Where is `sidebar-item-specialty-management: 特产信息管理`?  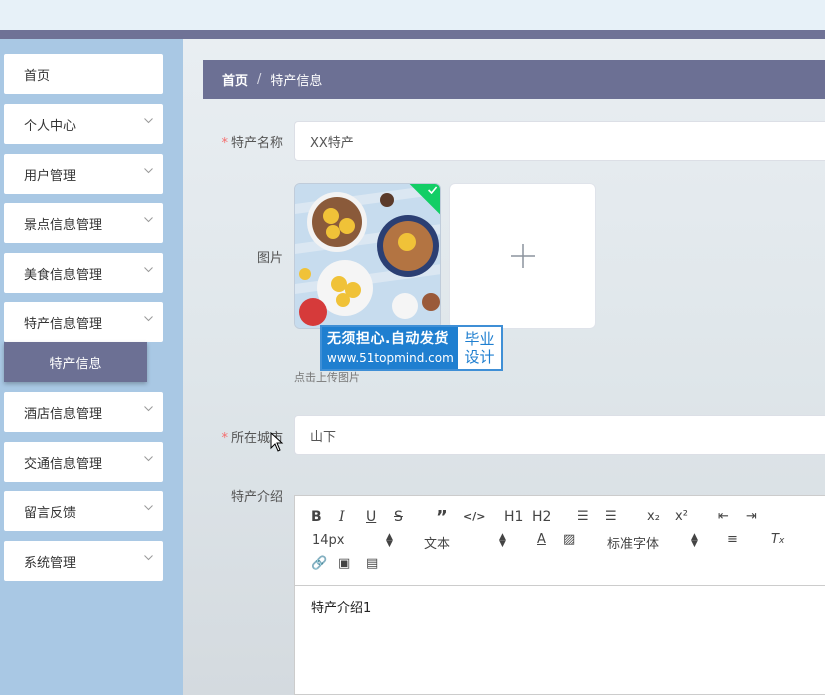 sidebar-item-specialty-management: 特产信息管理 is located at coordinates (83, 322).